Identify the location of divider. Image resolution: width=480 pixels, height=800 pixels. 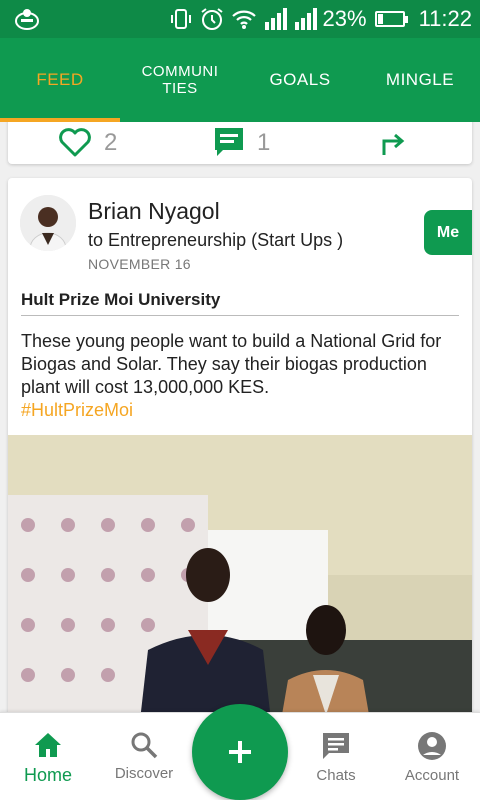
(240, 315).